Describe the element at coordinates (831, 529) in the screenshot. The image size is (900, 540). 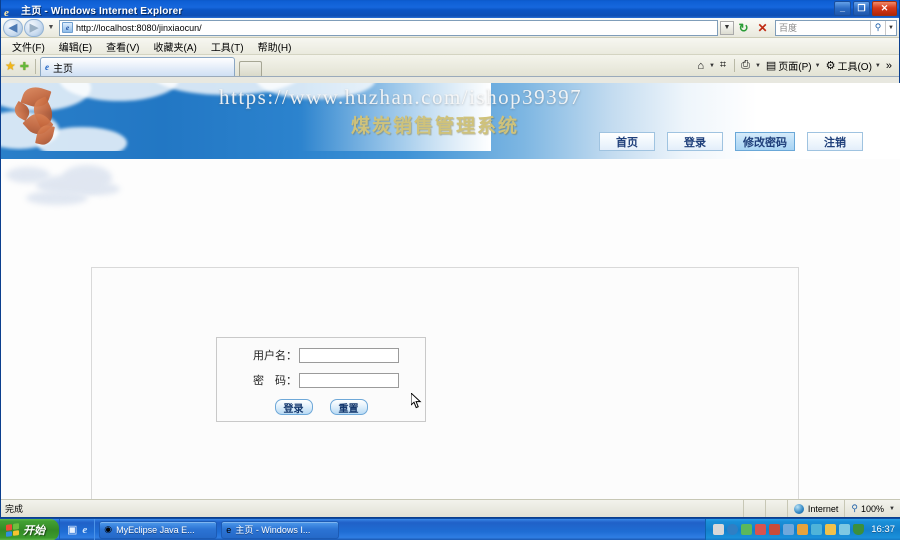
I see `tray-app7-icon` at that location.